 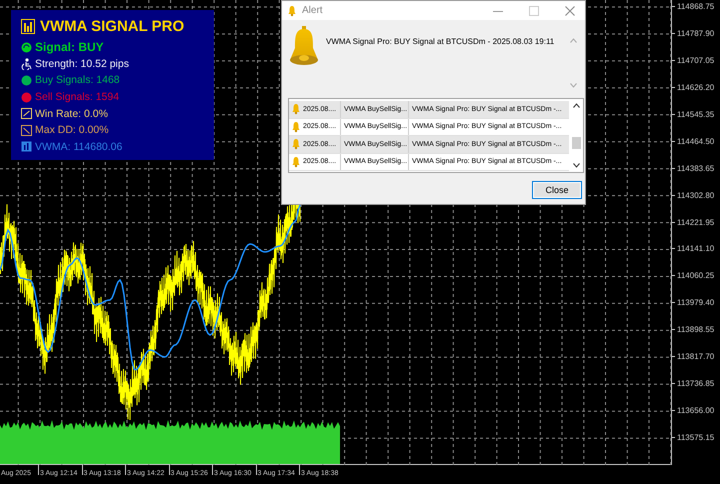 What do you see at coordinates (695, 384) in the screenshot?
I see `price-label: 113736.85` at bounding box center [695, 384].